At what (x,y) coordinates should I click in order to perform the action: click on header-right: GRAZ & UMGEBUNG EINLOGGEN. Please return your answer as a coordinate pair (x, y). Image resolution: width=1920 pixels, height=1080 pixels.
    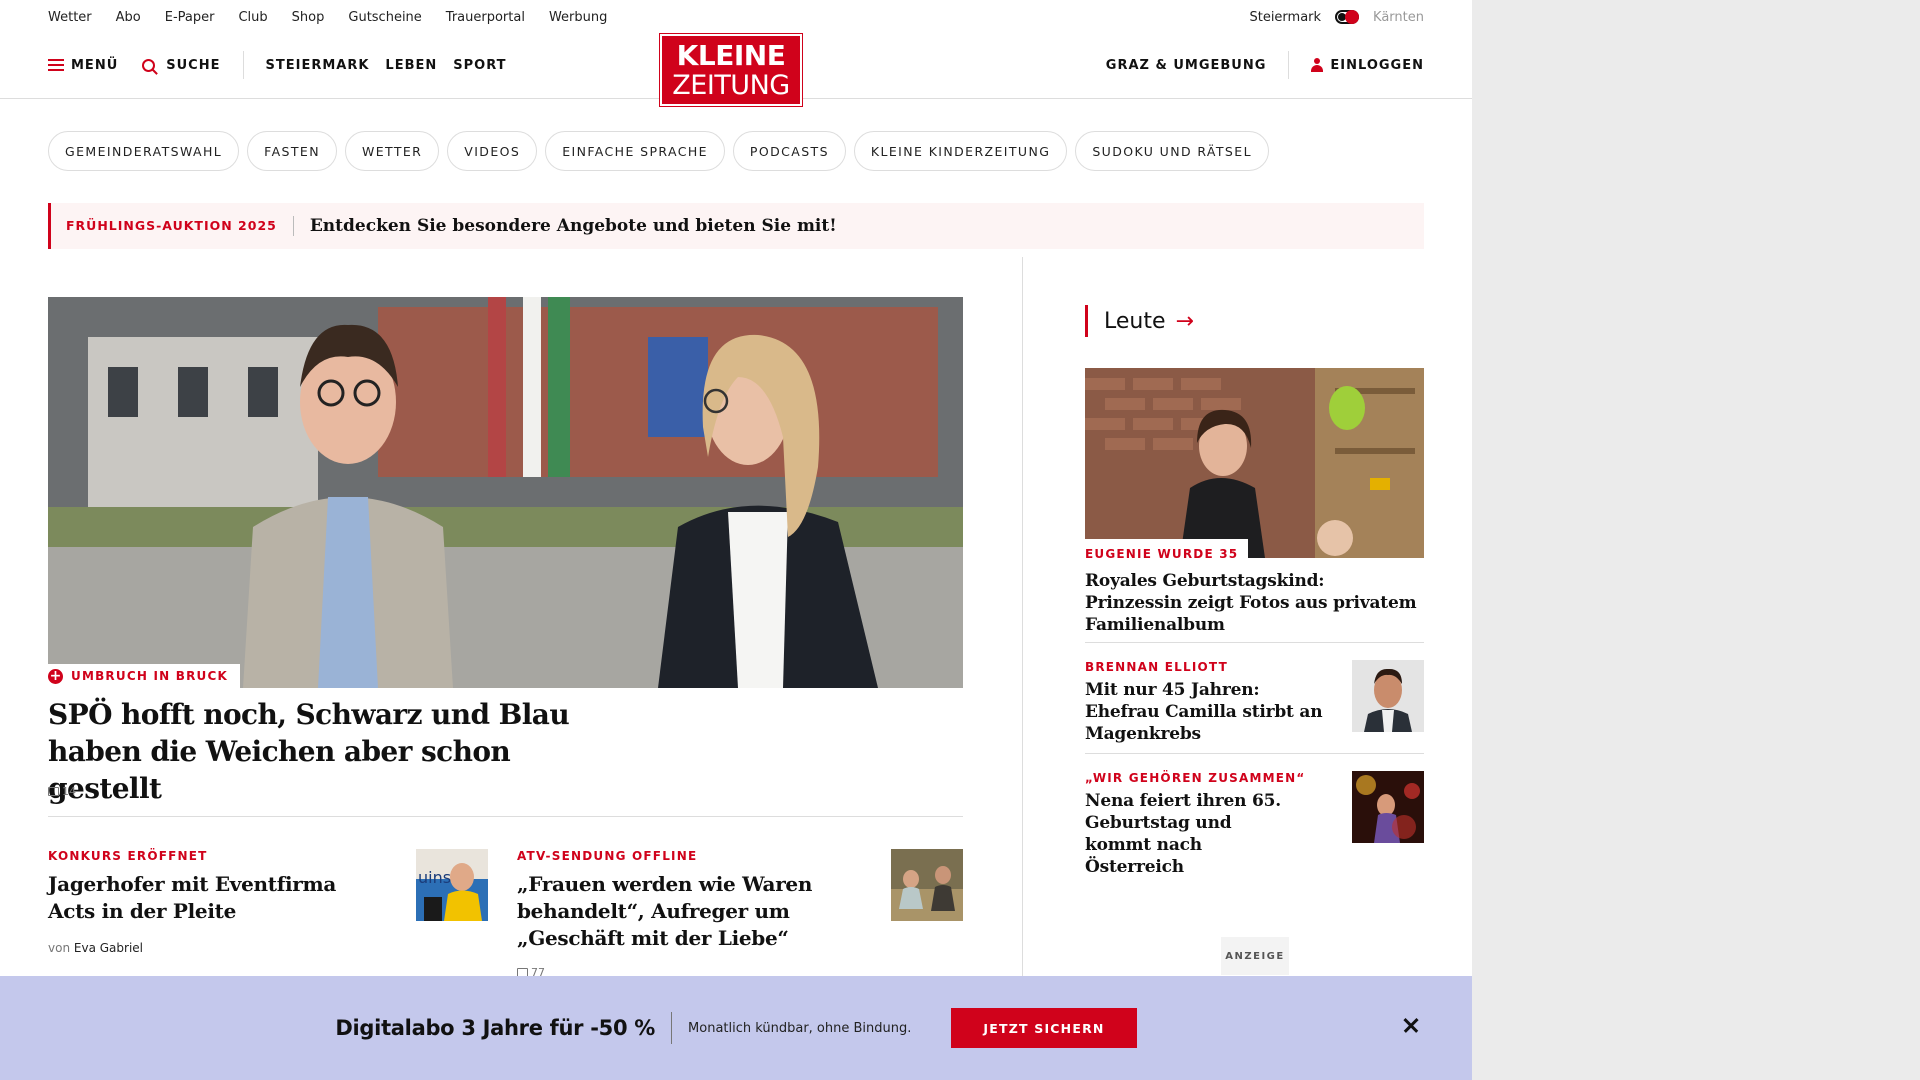
    Looking at the image, I should click on (1265, 65).